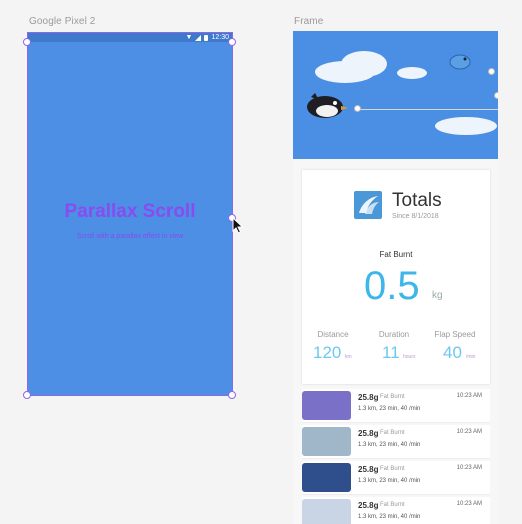 The height and width of the screenshot is (524, 522). I want to click on stat-value-distance: 120, so click(327, 352).